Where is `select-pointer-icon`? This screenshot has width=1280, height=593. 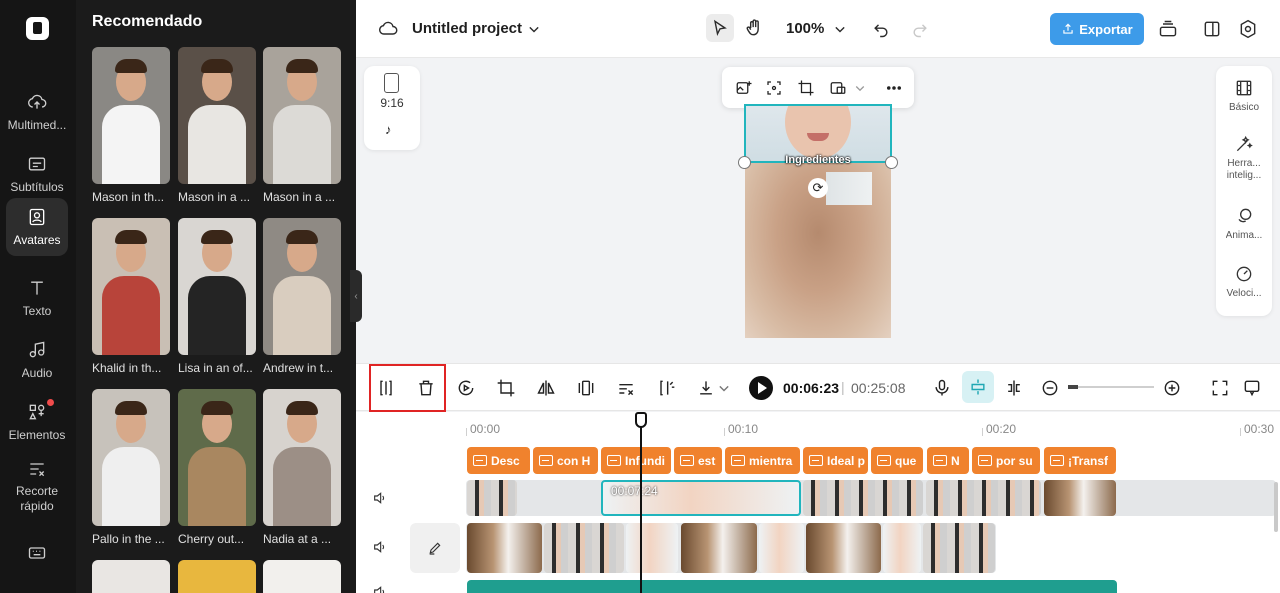
select-pointer-icon is located at coordinates (720, 28).